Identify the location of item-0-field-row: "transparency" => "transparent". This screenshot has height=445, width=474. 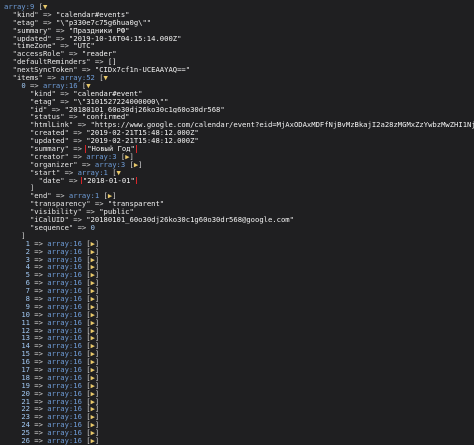
(84, 204).